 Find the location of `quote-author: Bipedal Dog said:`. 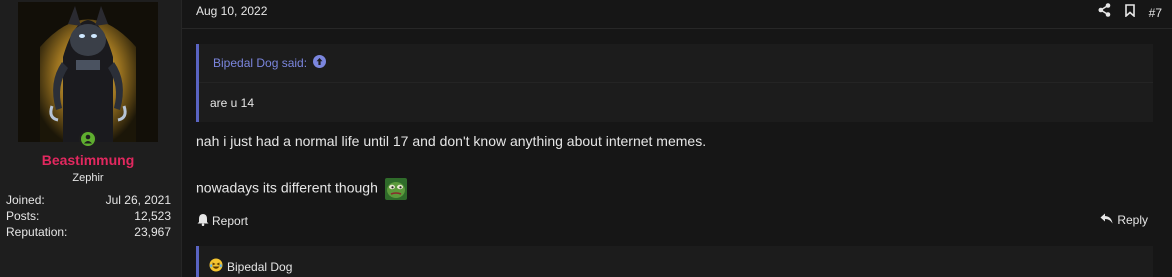

quote-author: Bipedal Dog said: is located at coordinates (270, 63).